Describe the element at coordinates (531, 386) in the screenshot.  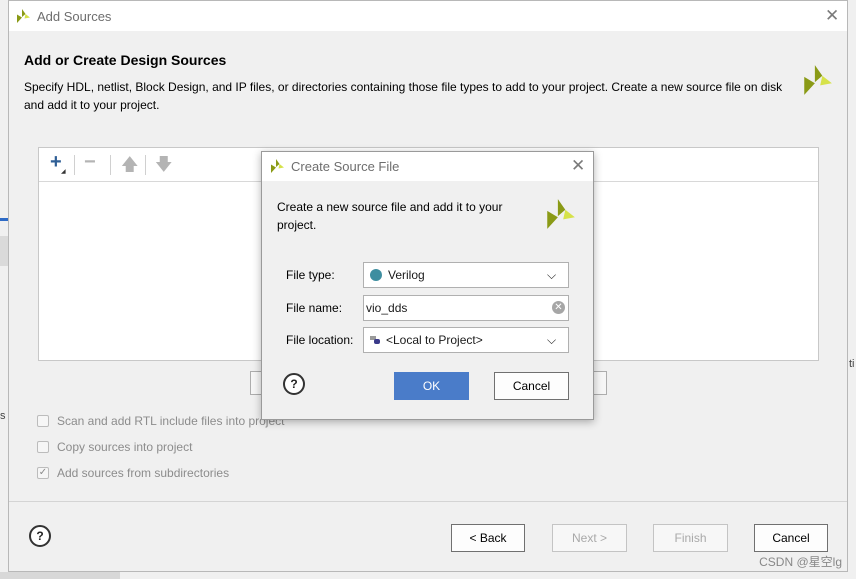
I see `dialog-cancel-button: Cancel` at that location.